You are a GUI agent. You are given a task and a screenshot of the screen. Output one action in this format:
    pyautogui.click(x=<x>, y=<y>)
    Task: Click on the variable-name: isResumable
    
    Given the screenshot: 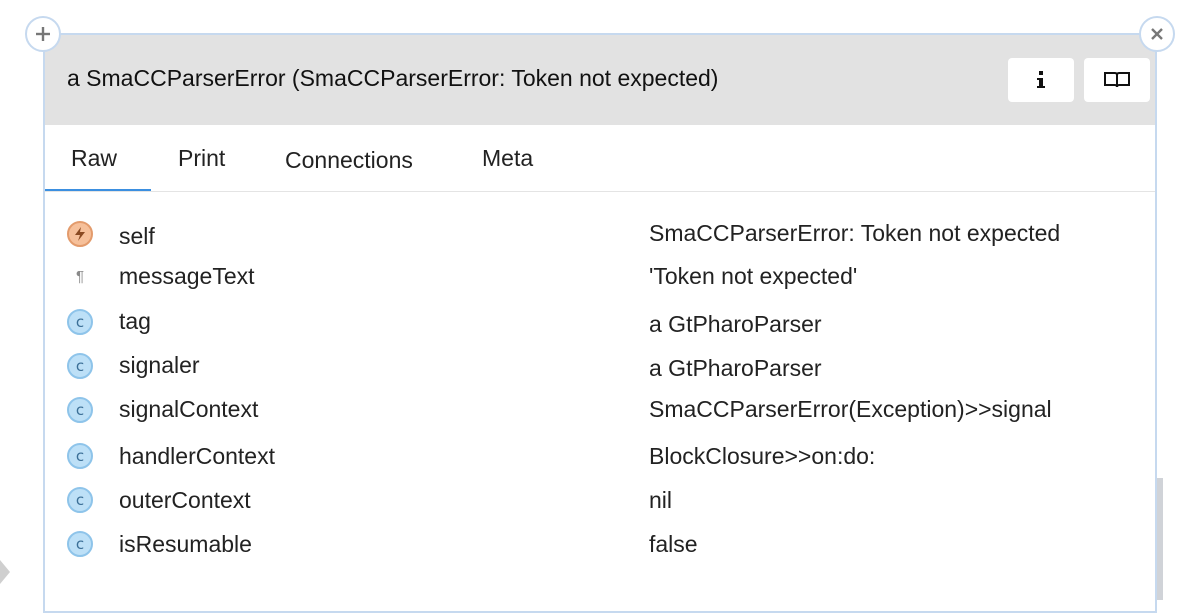 What is the action you would take?
    pyautogui.click(x=185, y=544)
    